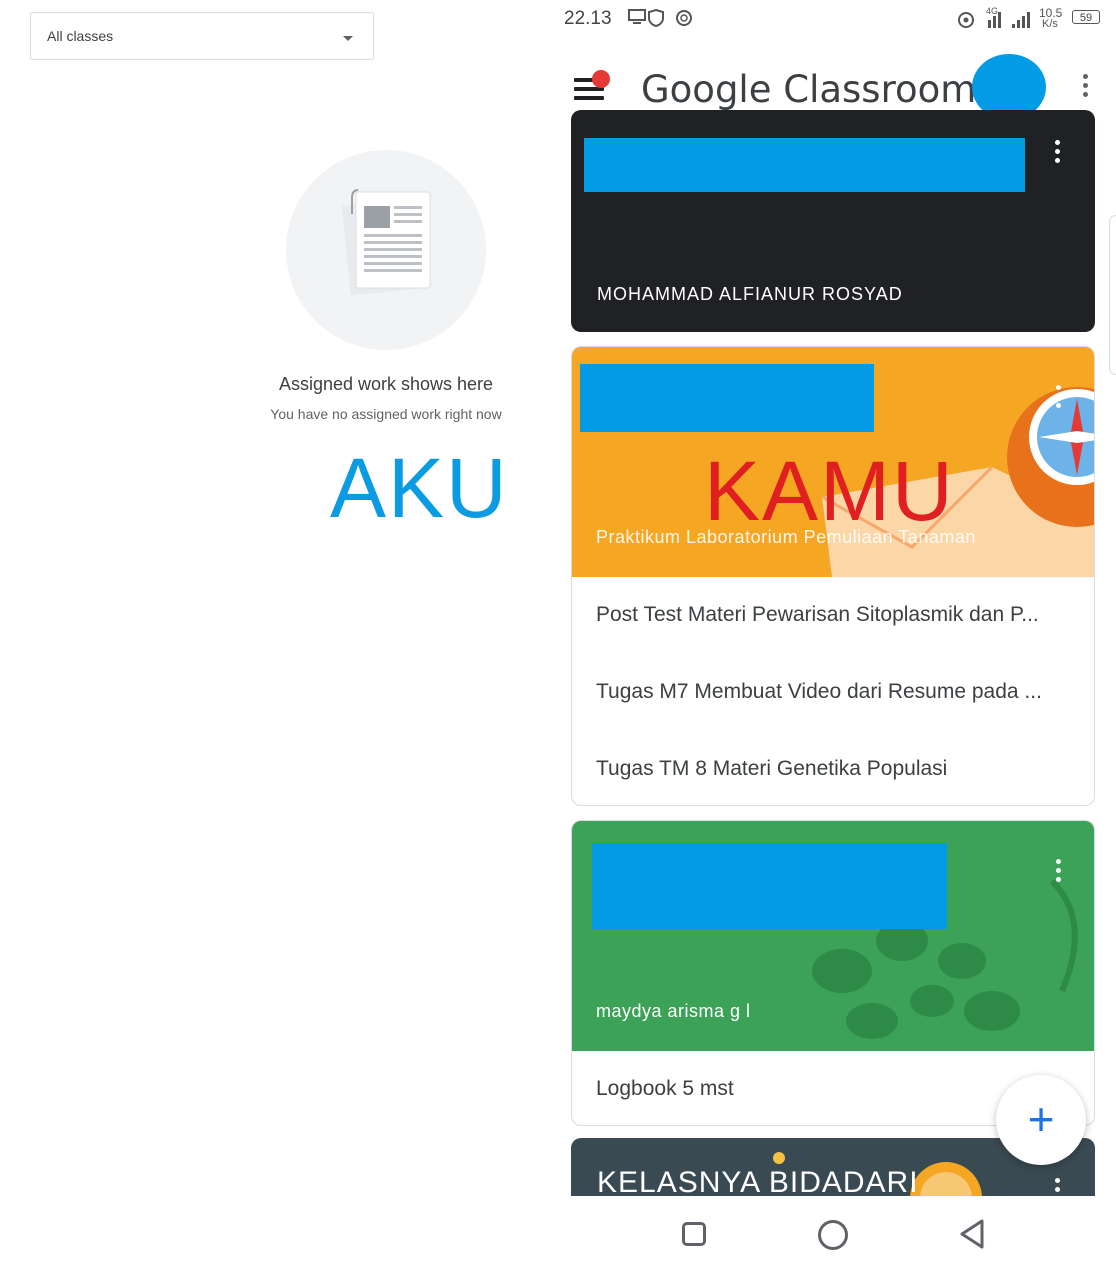  I want to click on status-time: 22.13, so click(588, 18).